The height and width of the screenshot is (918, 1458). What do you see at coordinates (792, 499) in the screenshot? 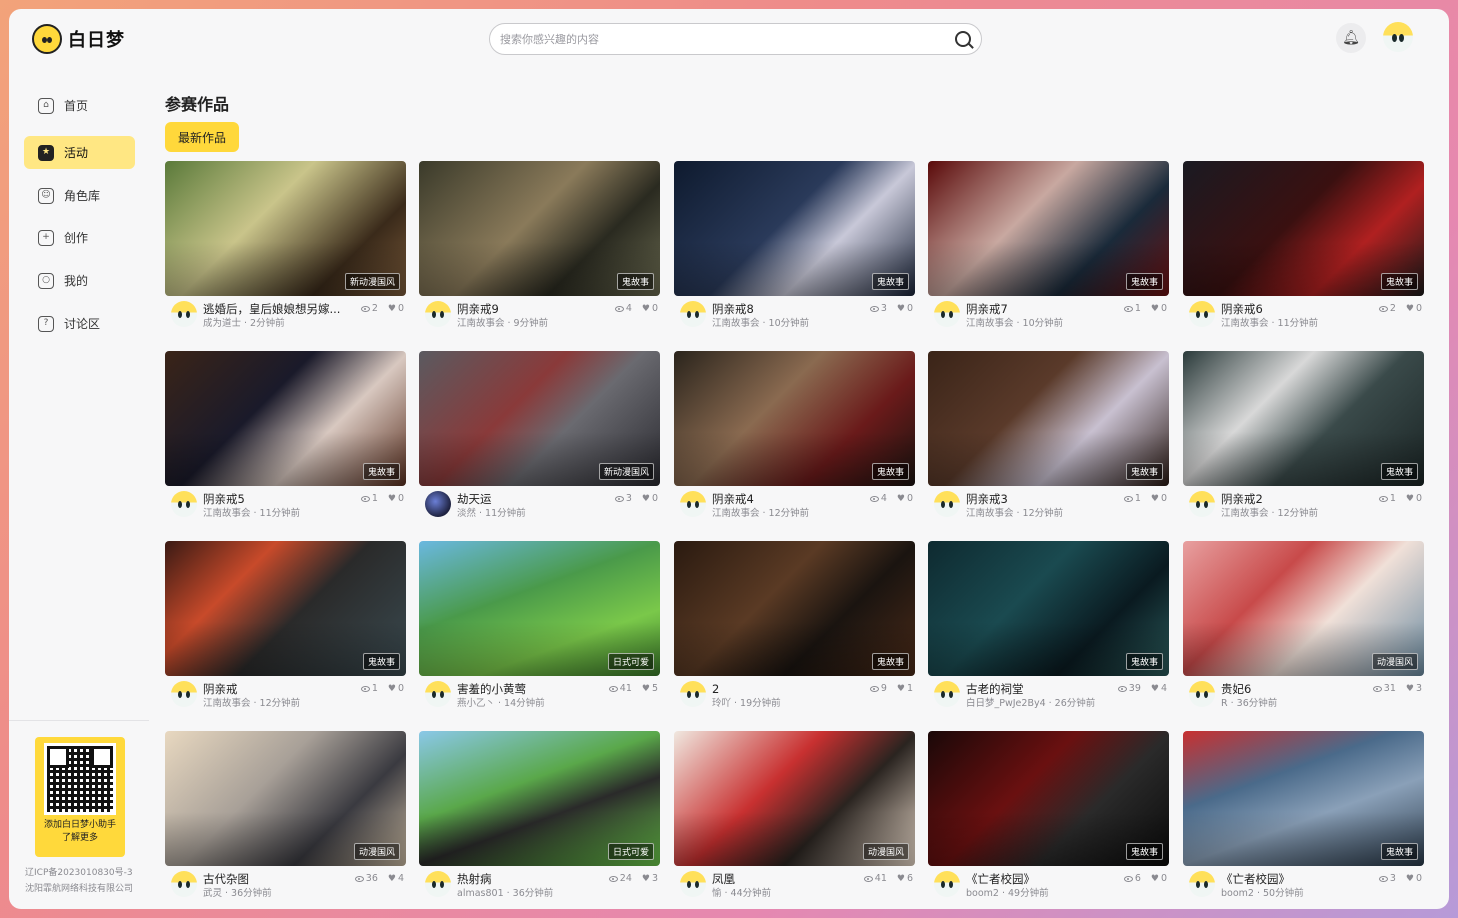
I see `work-title: 阴亲戒4` at bounding box center [792, 499].